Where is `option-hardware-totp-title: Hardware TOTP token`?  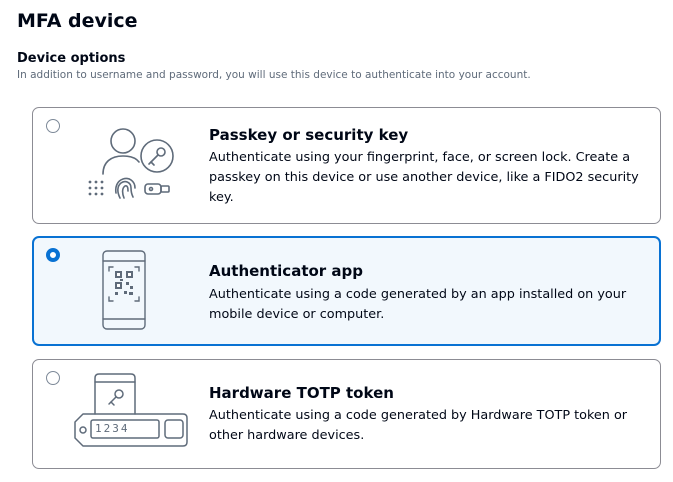 option-hardware-totp-title: Hardware TOTP token is located at coordinates (301, 393).